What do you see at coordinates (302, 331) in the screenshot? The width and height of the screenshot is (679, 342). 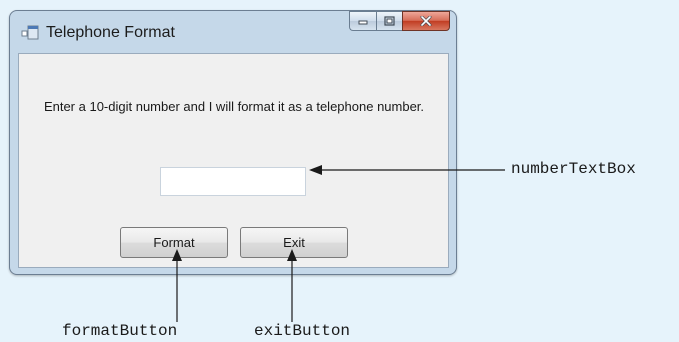 I see `exit-button-callout: exitButton` at bounding box center [302, 331].